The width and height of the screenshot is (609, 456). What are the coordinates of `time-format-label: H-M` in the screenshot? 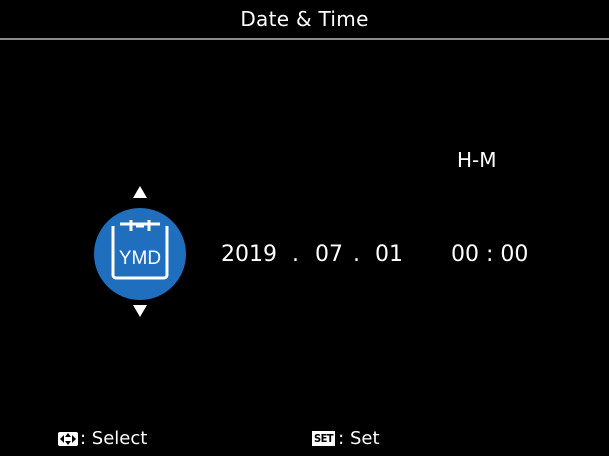 It's located at (477, 160).